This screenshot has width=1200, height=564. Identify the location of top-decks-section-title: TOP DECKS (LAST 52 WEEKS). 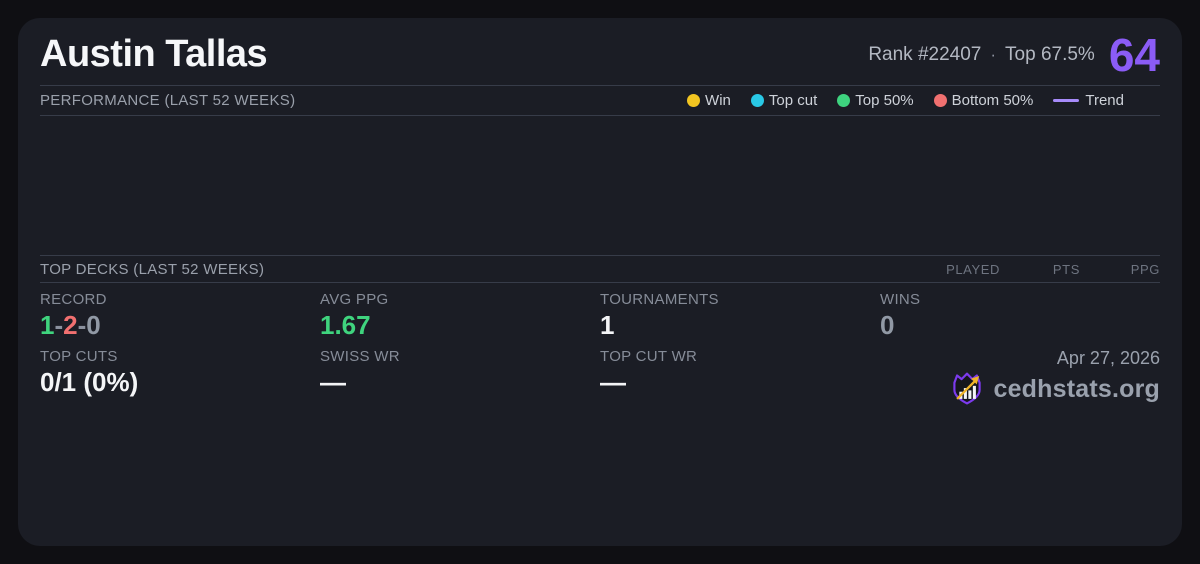
(152, 269).